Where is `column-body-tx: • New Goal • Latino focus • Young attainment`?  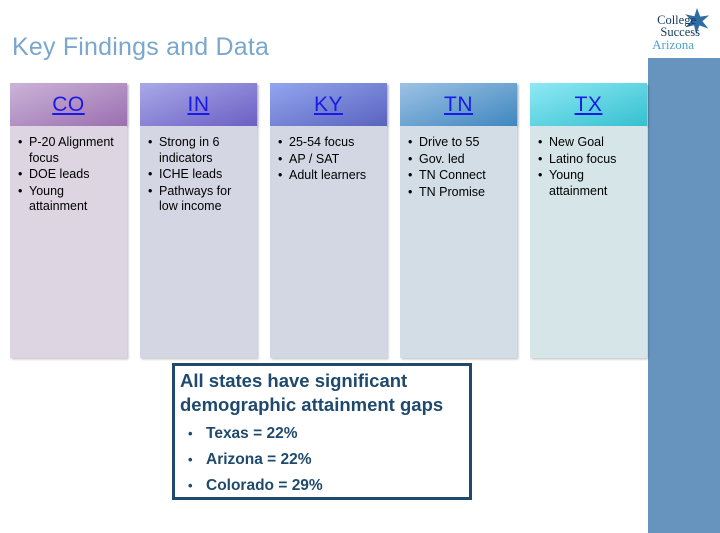
column-body-tx: • New Goal • Latino focus • Young attainment is located at coordinates (588, 242).